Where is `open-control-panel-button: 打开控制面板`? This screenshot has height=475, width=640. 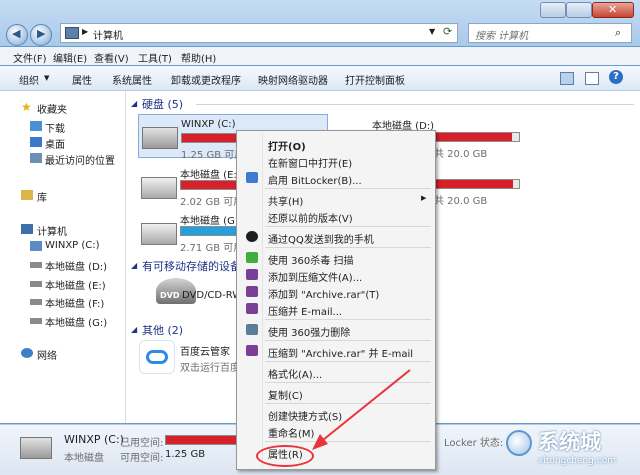 open-control-panel-button: 打开控制面板 is located at coordinates (375, 79).